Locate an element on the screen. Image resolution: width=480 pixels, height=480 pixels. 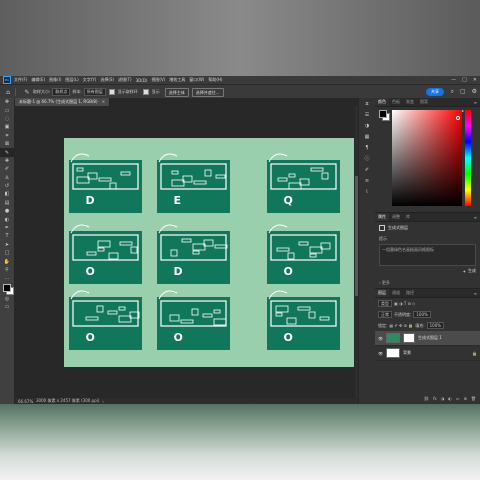
menu-layer: 图层(L) is located at coordinates (71, 80).